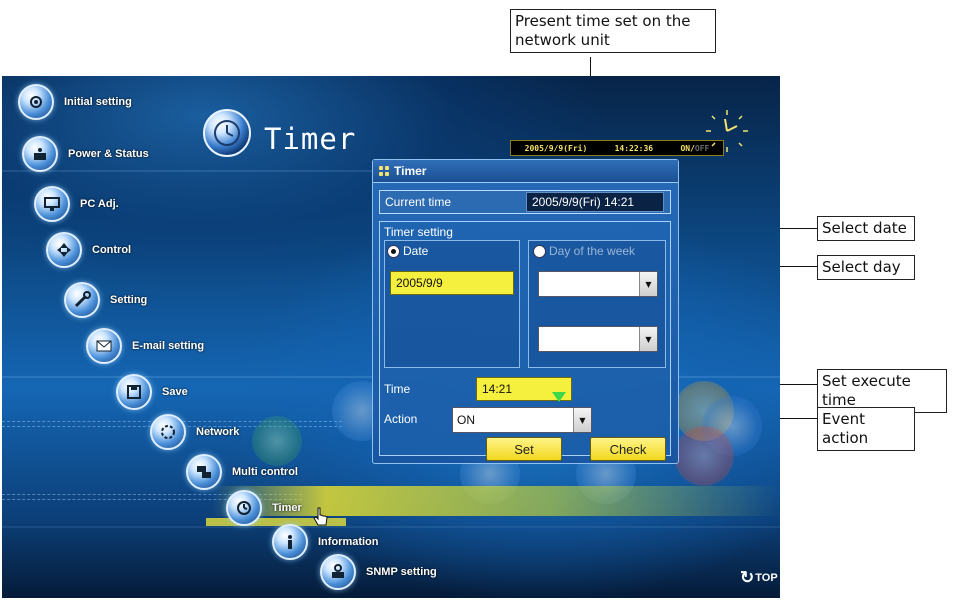  Describe the element at coordinates (401, 572) in the screenshot. I see `menu-label: SNMP setting` at that location.